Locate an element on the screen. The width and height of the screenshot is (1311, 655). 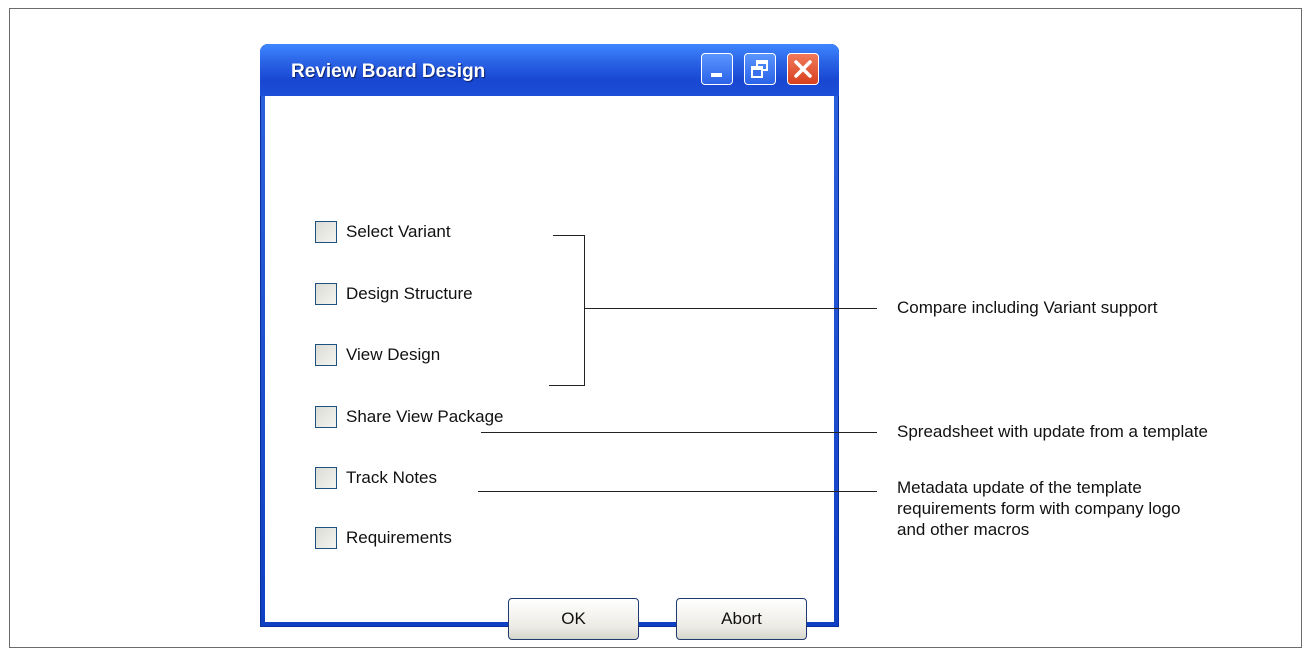
option-label: Select Variant is located at coordinates (398, 231).